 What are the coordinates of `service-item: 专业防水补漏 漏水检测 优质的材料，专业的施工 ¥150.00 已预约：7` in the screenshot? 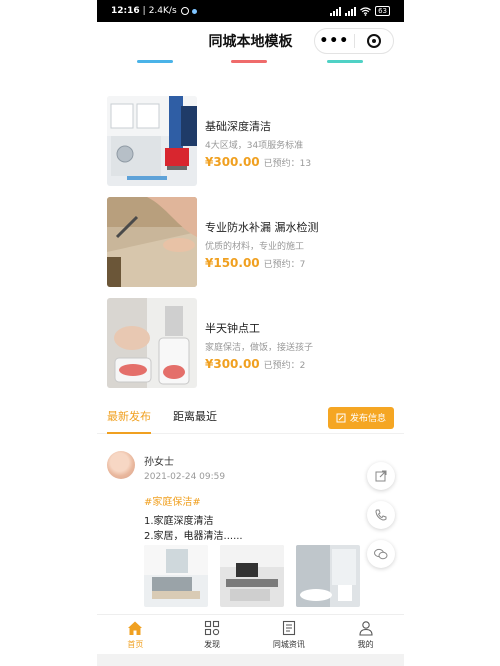 It's located at (252, 243).